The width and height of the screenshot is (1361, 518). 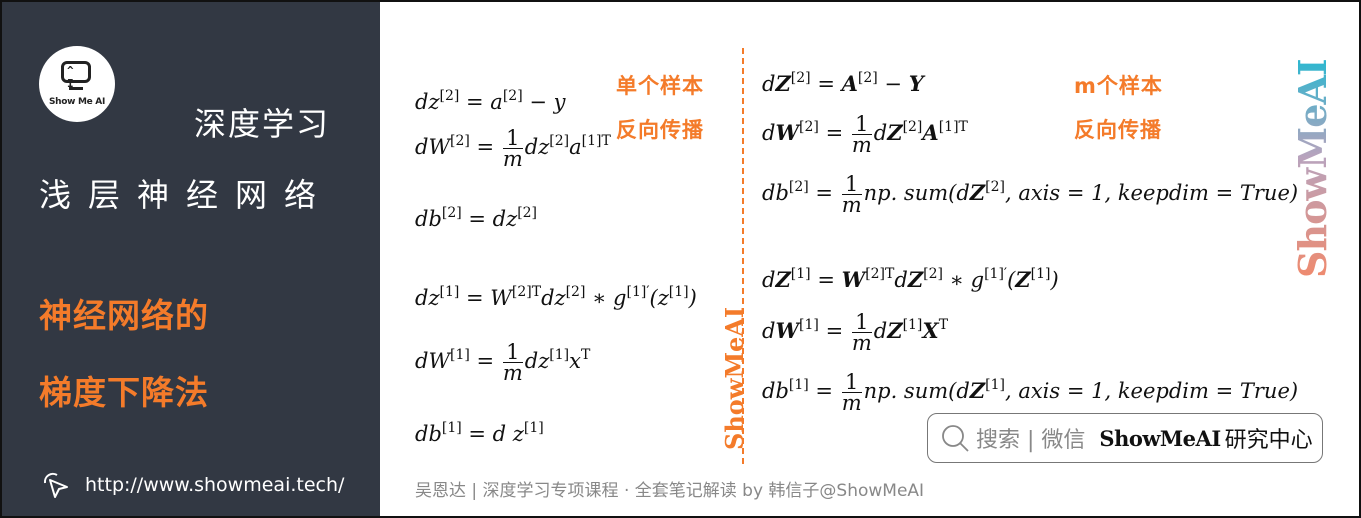 I want to click on robot-stand-icon, so click(x=76, y=88).